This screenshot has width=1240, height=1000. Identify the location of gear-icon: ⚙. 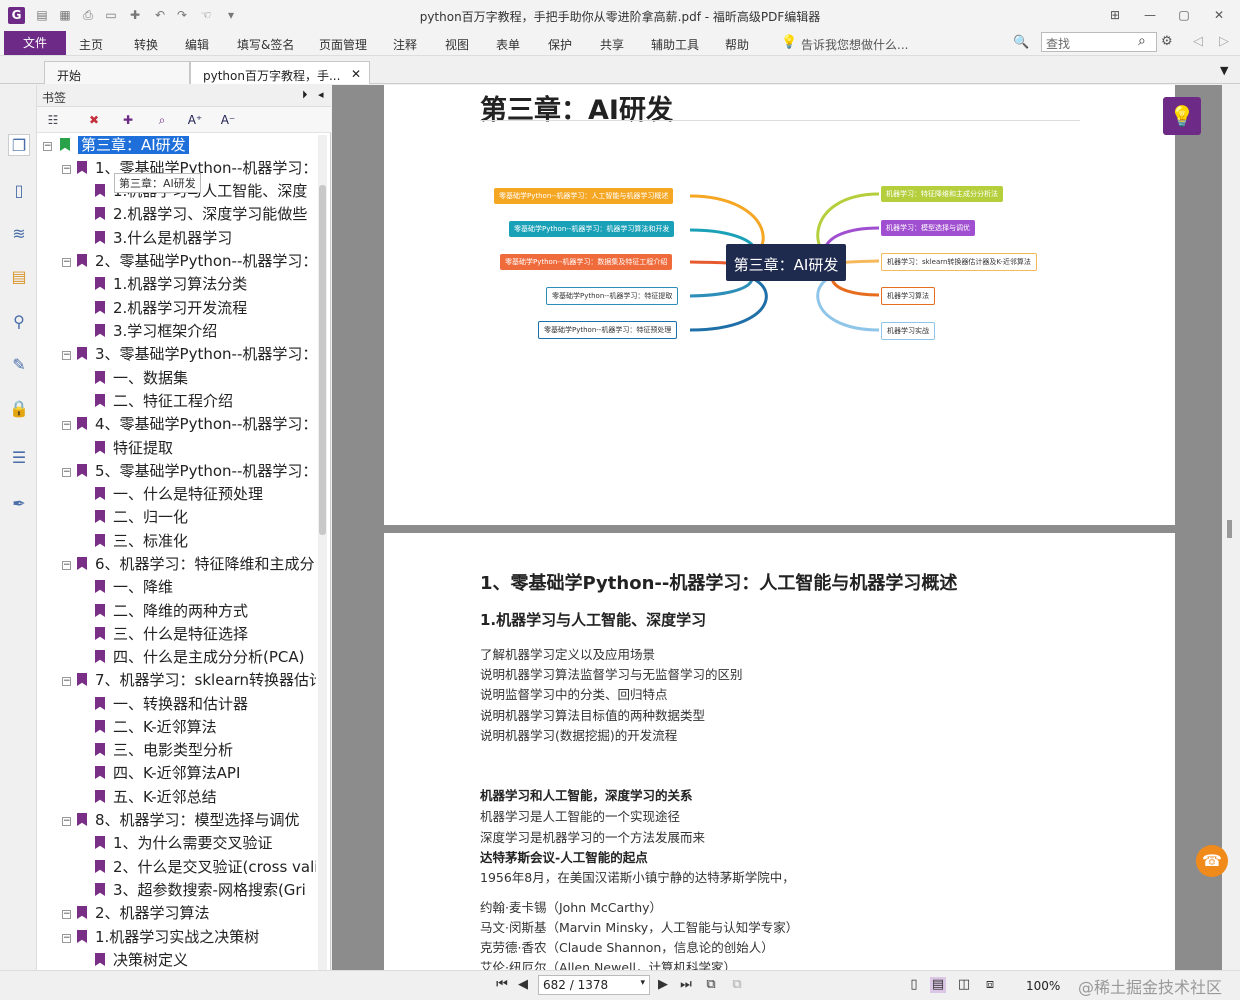
(1167, 41).